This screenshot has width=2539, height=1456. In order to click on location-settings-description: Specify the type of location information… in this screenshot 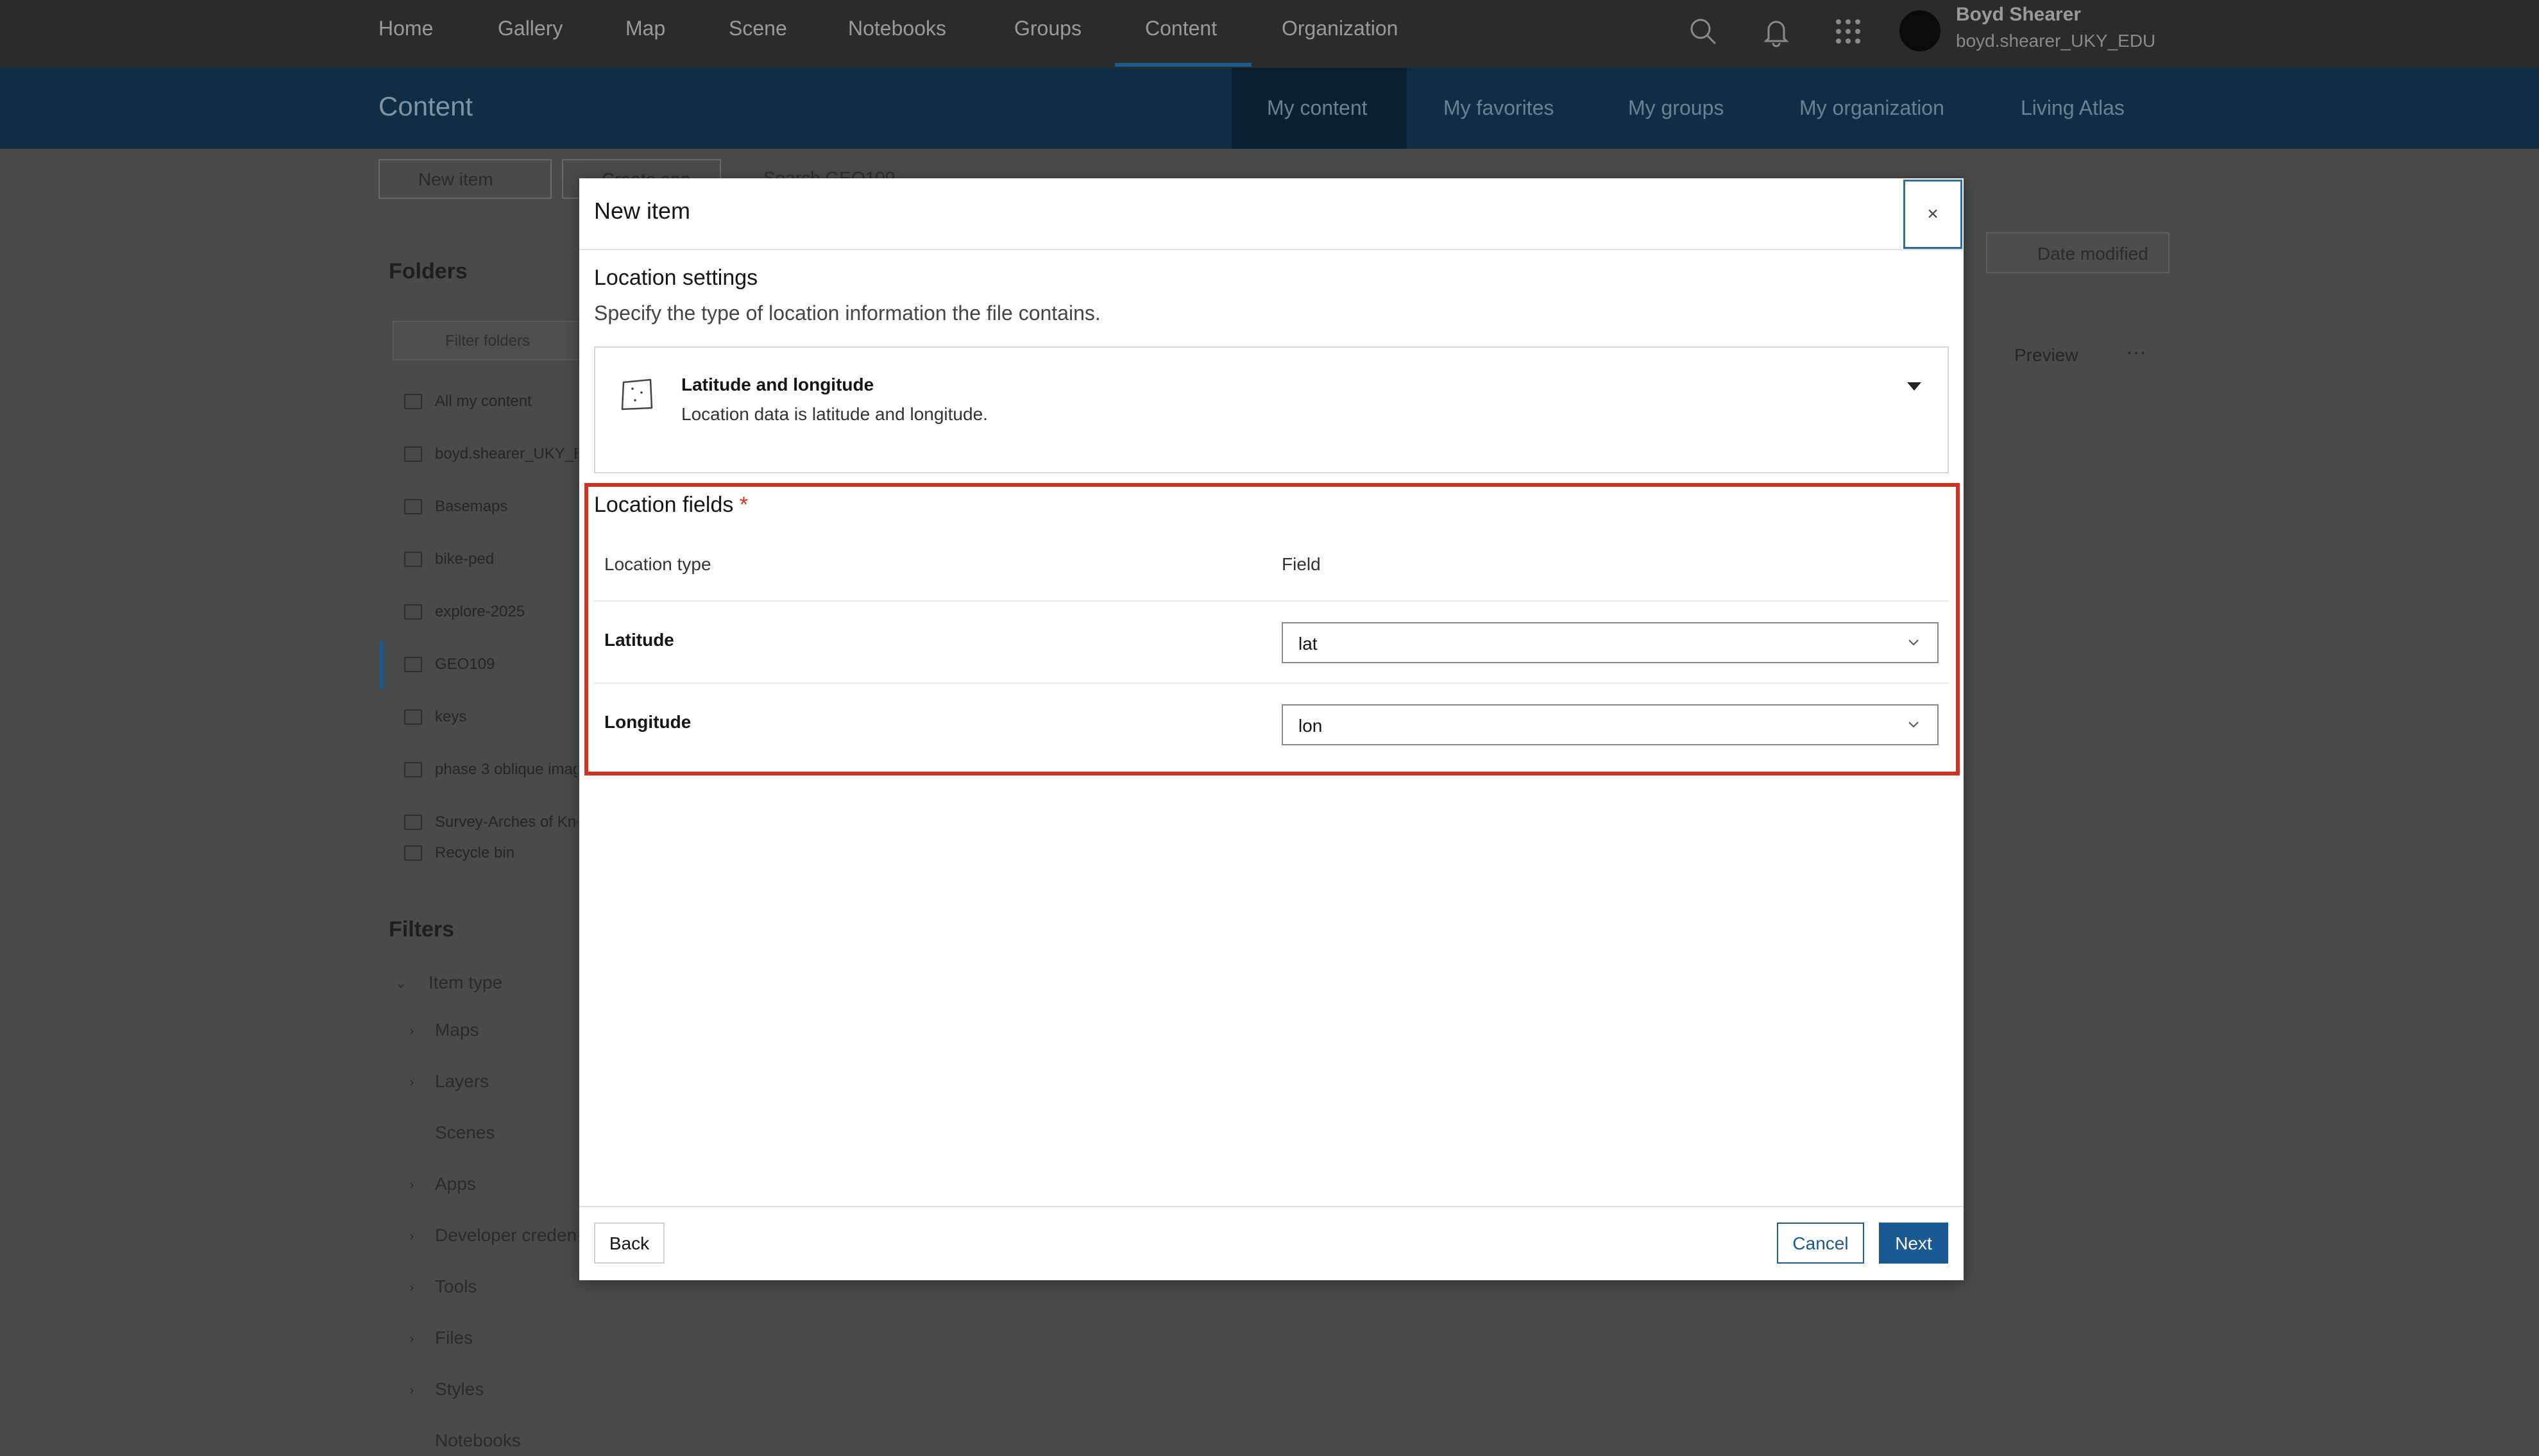, I will do `click(847, 313)`.